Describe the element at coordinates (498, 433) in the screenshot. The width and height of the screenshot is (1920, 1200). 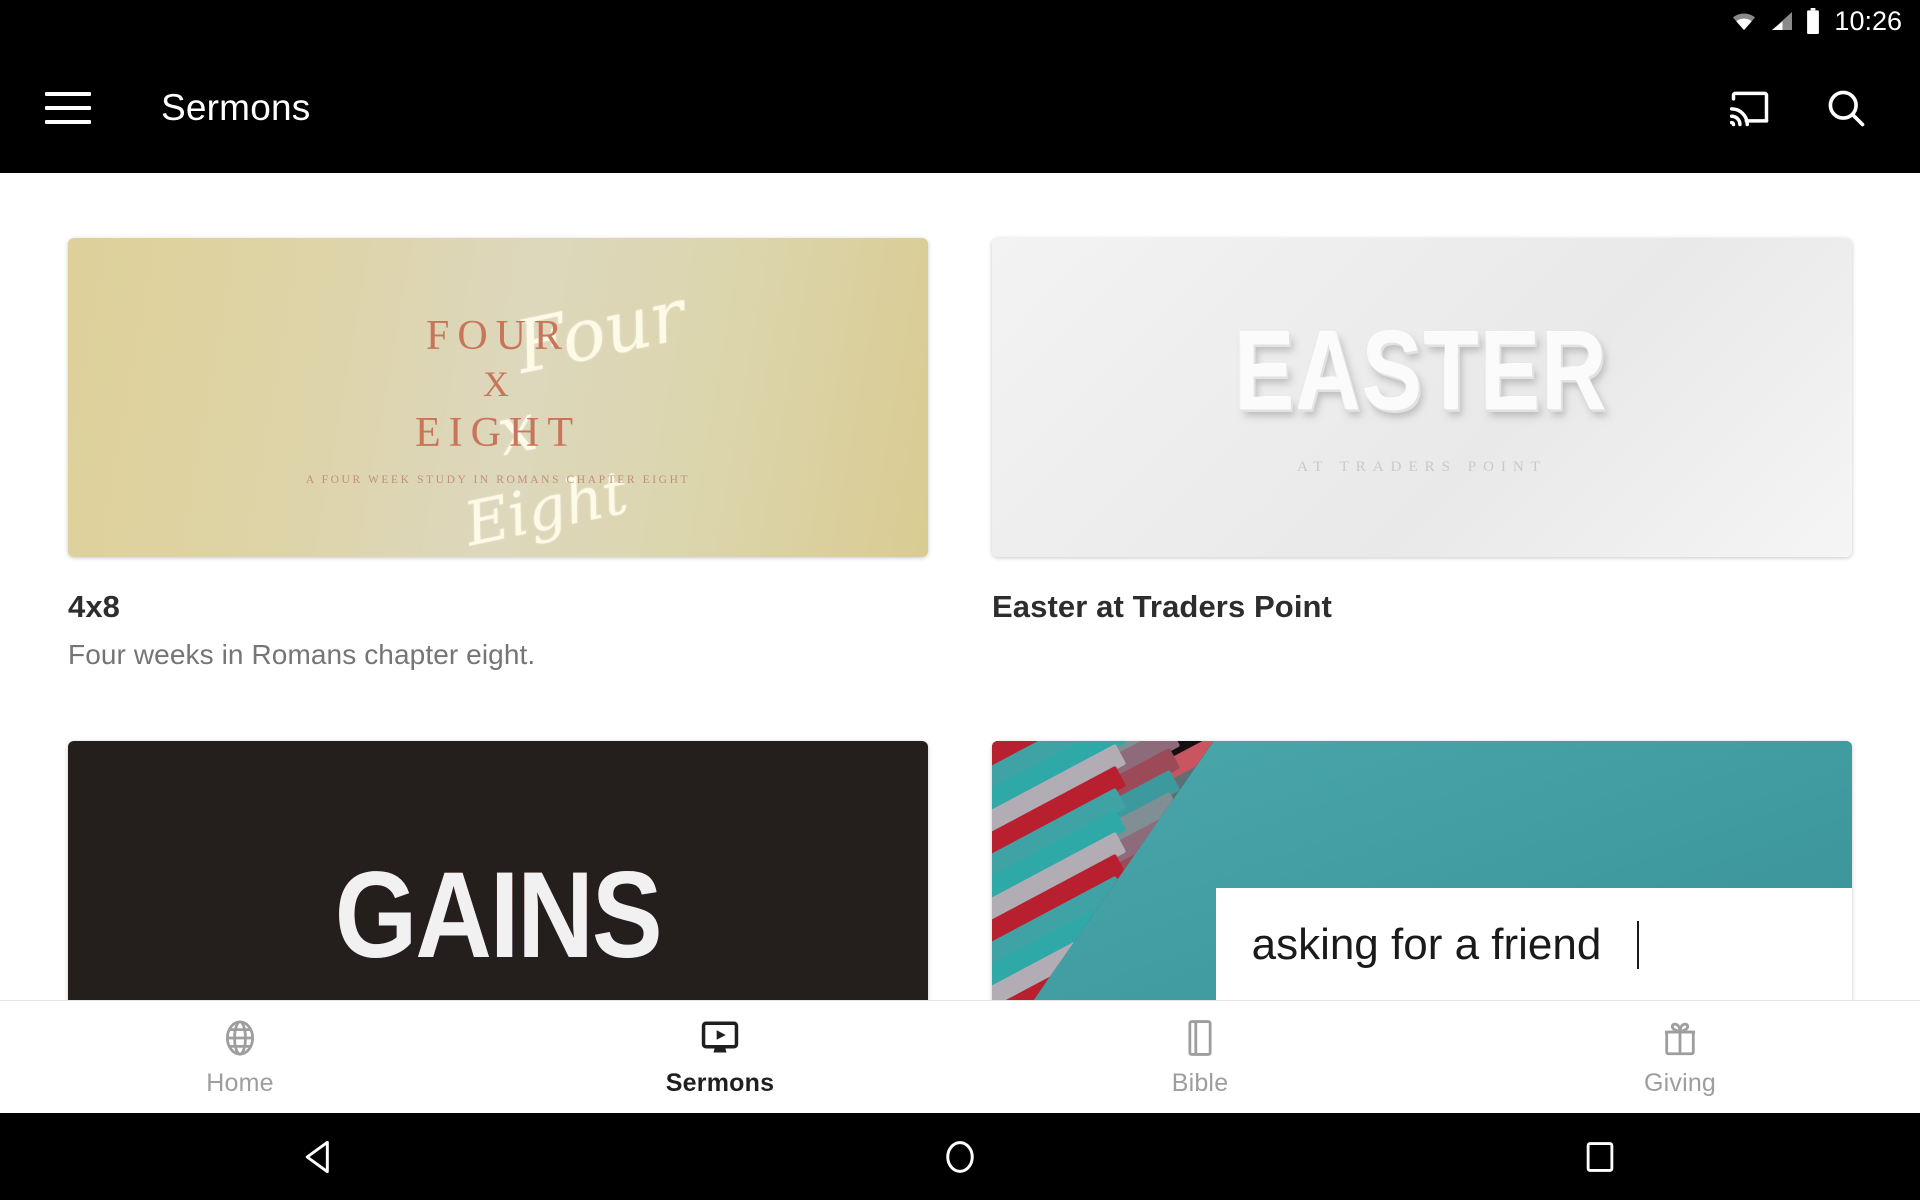
I see `artwork-line-3: EIGHT` at that location.